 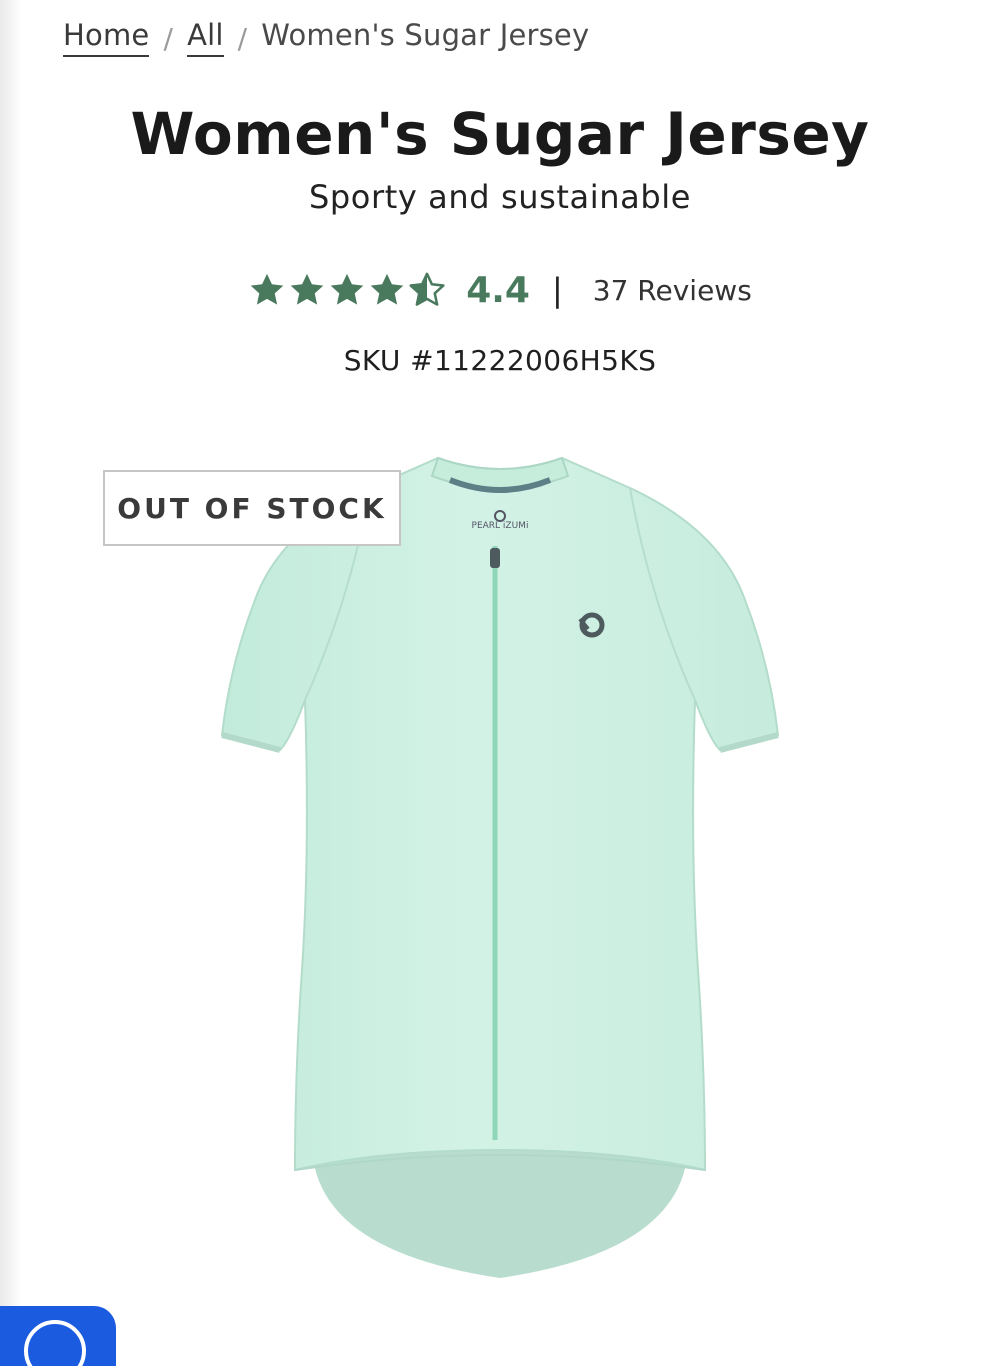 What do you see at coordinates (205, 37) in the screenshot?
I see `breadcrumb-all-link: All` at bounding box center [205, 37].